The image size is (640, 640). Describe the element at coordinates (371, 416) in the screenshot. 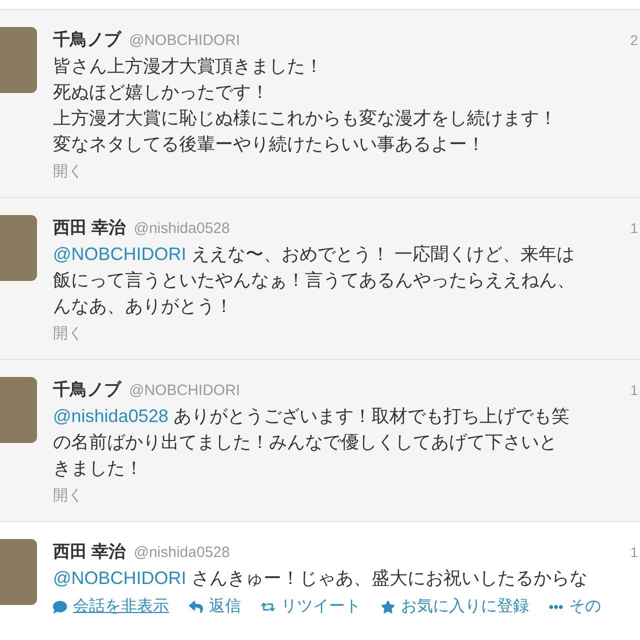

I see `tweet-text: ありがとうございます！取材でも打ち上げでも笑` at that location.